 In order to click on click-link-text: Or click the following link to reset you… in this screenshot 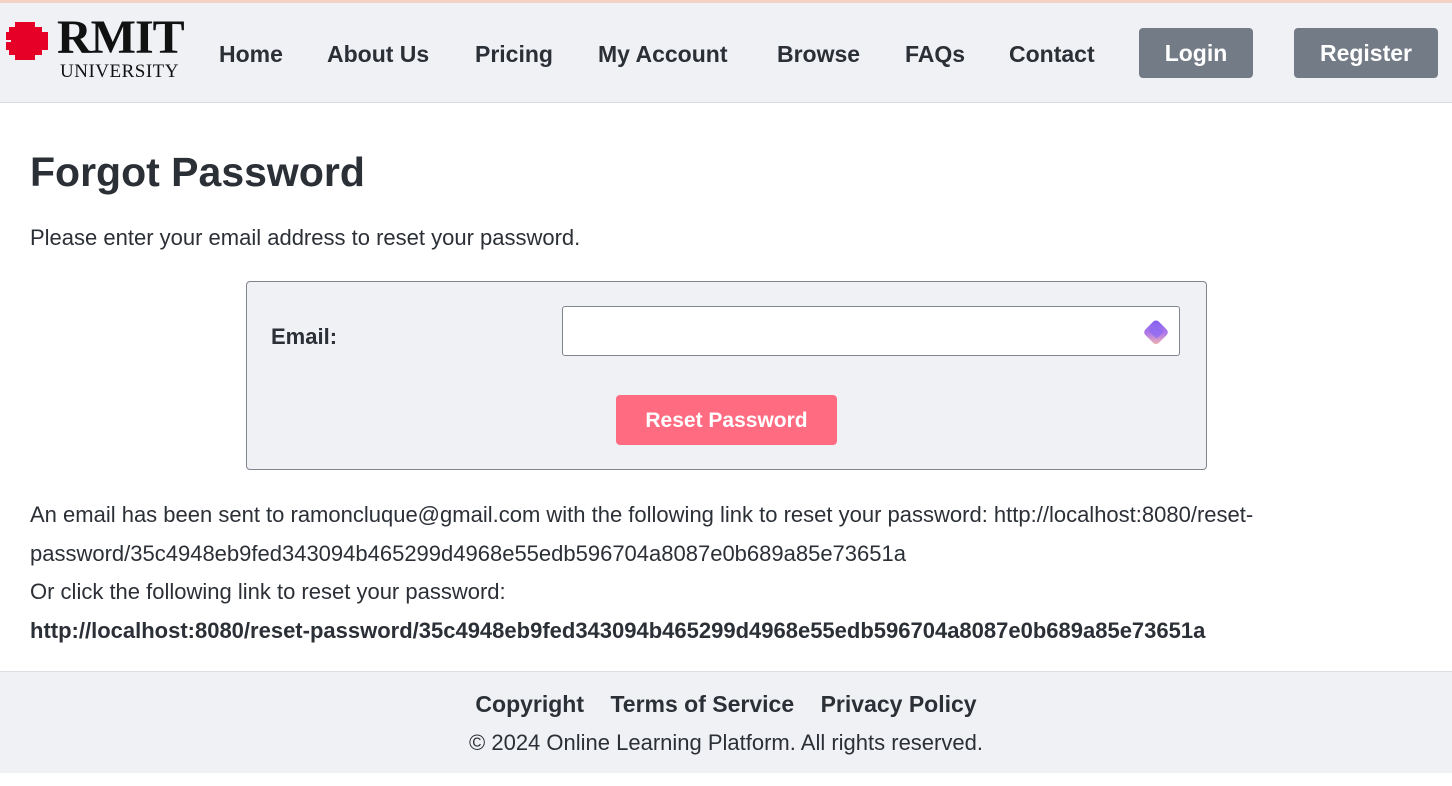, I will do `click(268, 591)`.